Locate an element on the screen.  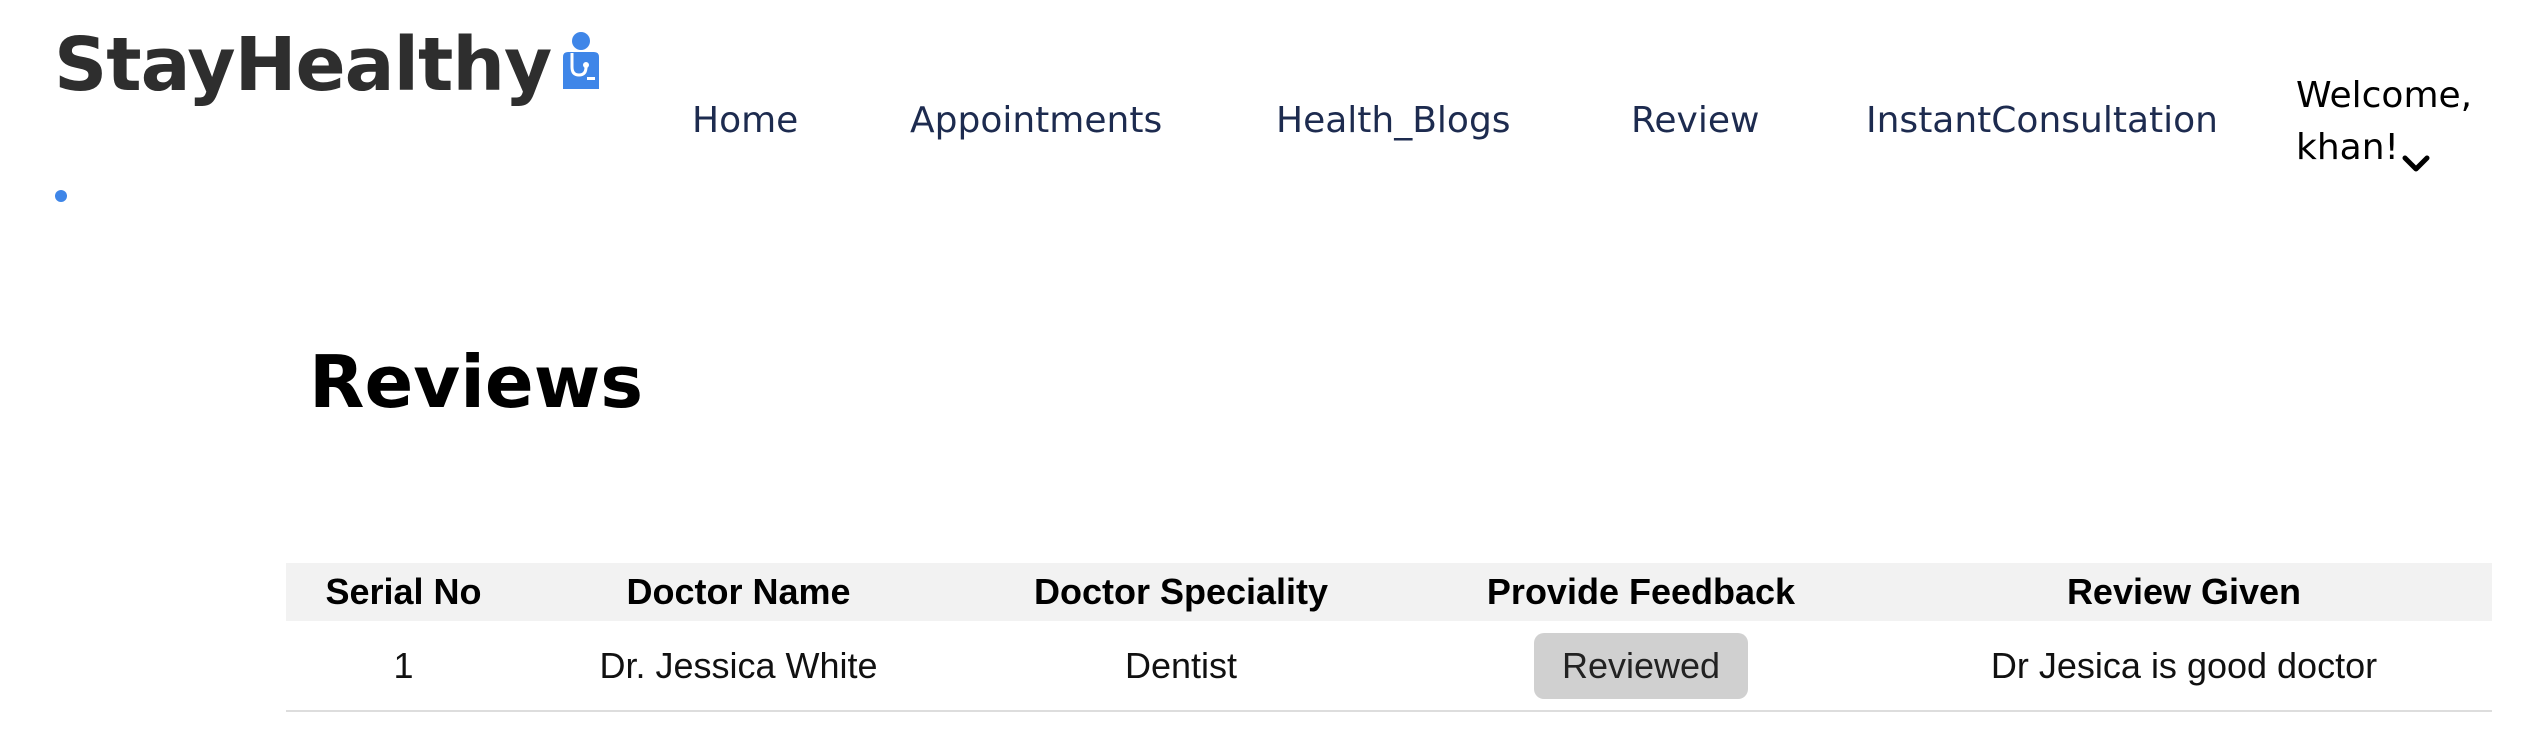
cell-feedback: Reviewed is located at coordinates (1641, 666).